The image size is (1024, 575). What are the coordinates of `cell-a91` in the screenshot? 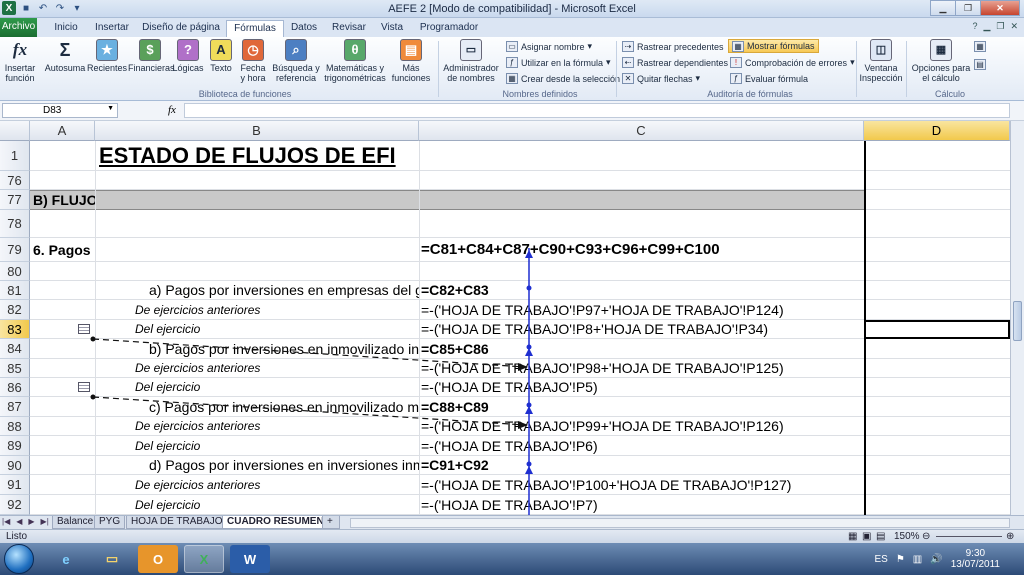 It's located at (62, 485).